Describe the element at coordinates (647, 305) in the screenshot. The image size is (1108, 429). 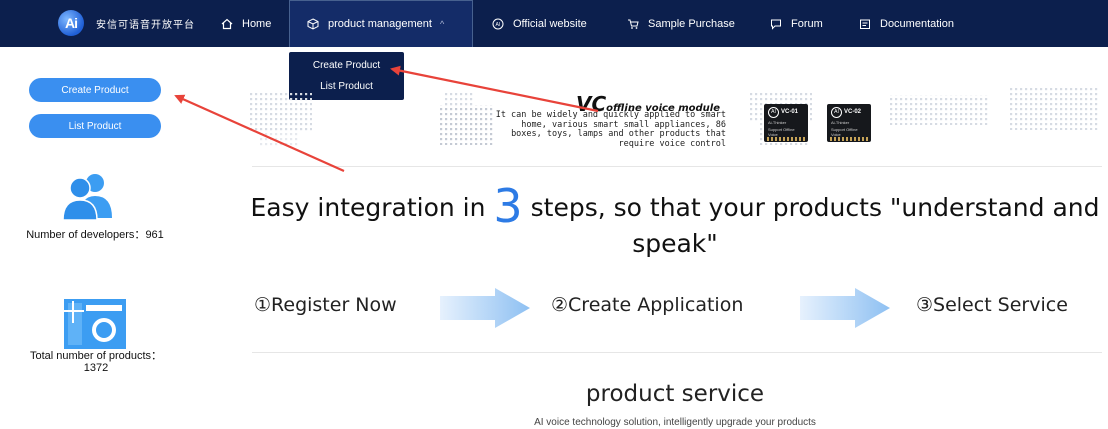
I see `step-create-application: ②Create Application` at that location.